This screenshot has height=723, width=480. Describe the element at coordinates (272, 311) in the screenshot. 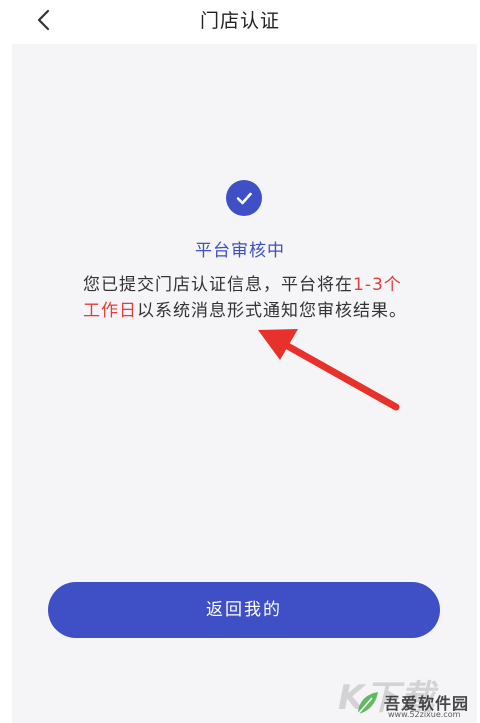

I see `message-text-end: 以系统消息形式通知您审核结果。` at that location.